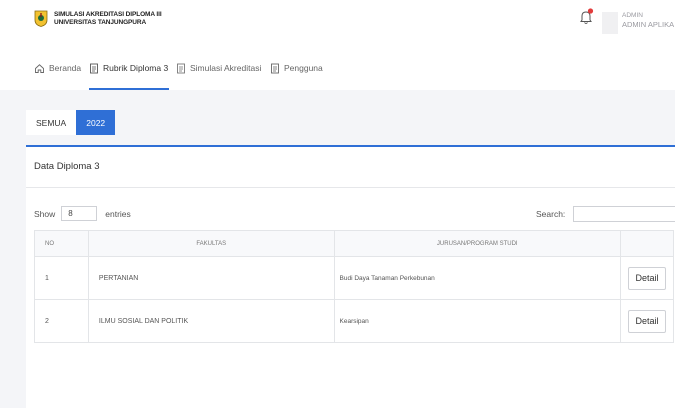  What do you see at coordinates (61, 243) in the screenshot?
I see `column-header-no: NO` at bounding box center [61, 243].